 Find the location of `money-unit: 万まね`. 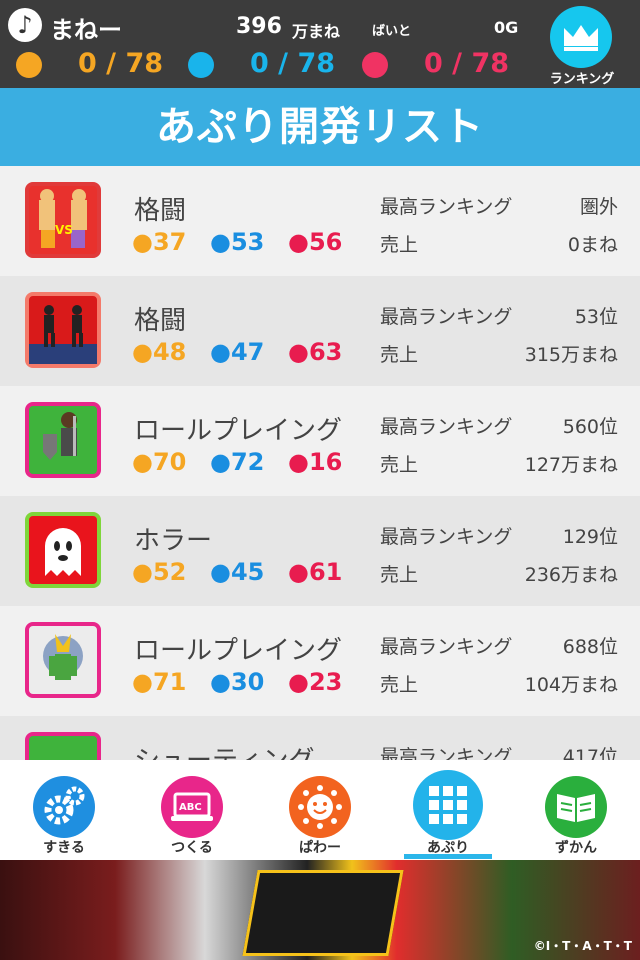

money-unit: 万まね is located at coordinates (316, 31).